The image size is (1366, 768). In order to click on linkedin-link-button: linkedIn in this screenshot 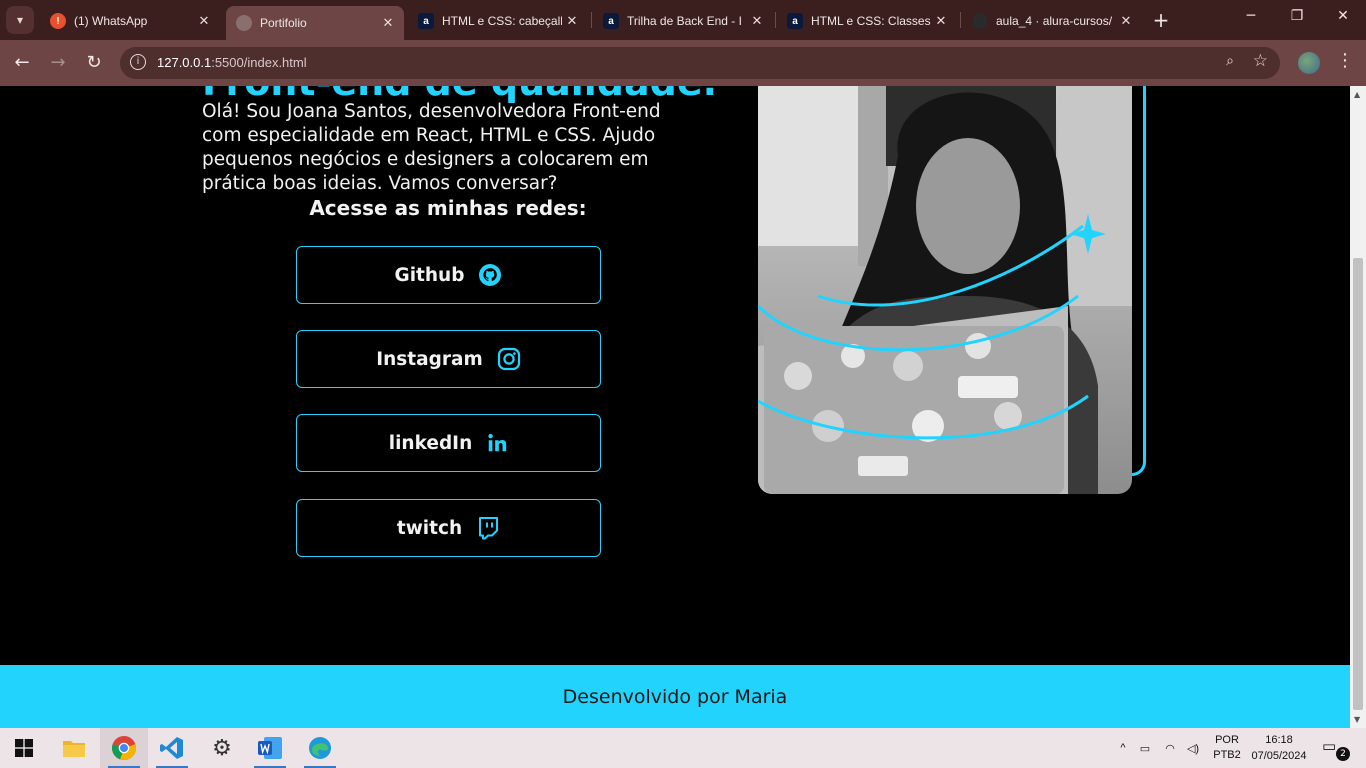, I will do `click(448, 443)`.